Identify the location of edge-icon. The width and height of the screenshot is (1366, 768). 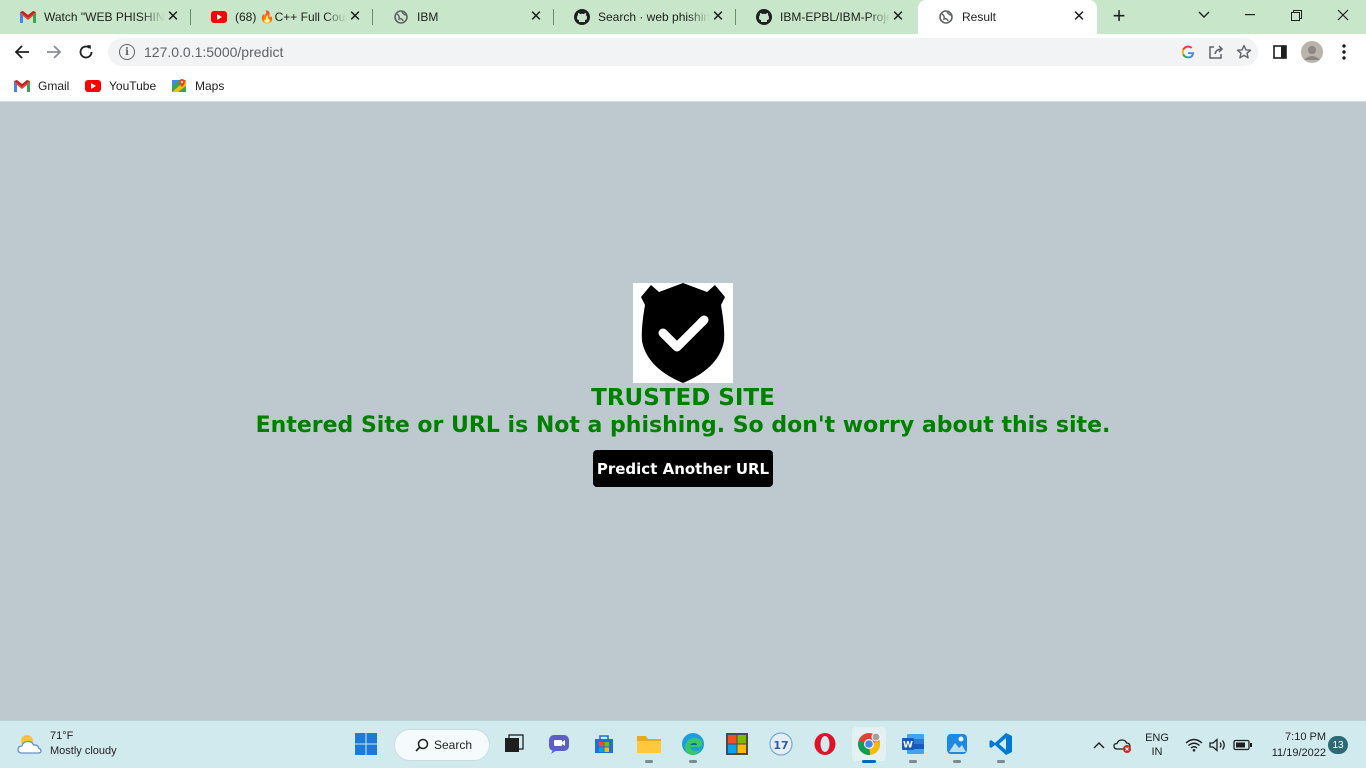
(693, 744).